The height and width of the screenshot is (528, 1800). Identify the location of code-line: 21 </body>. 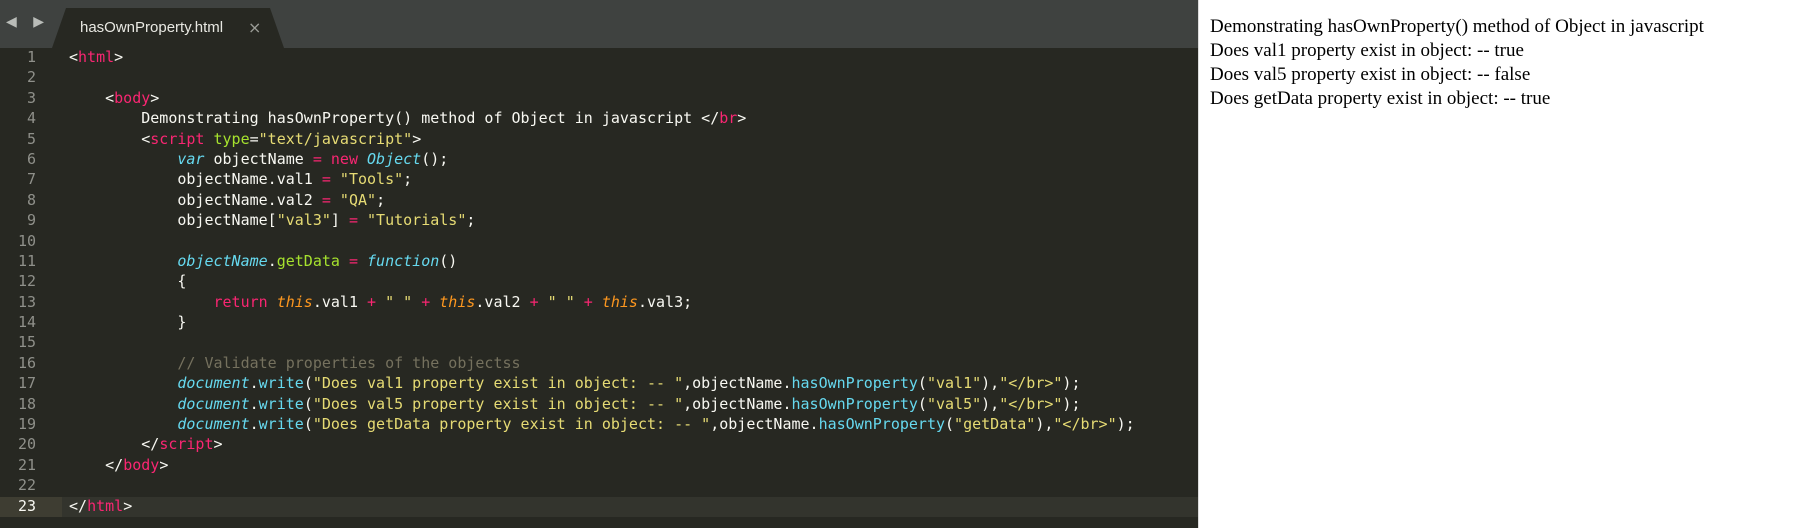
(599, 466).